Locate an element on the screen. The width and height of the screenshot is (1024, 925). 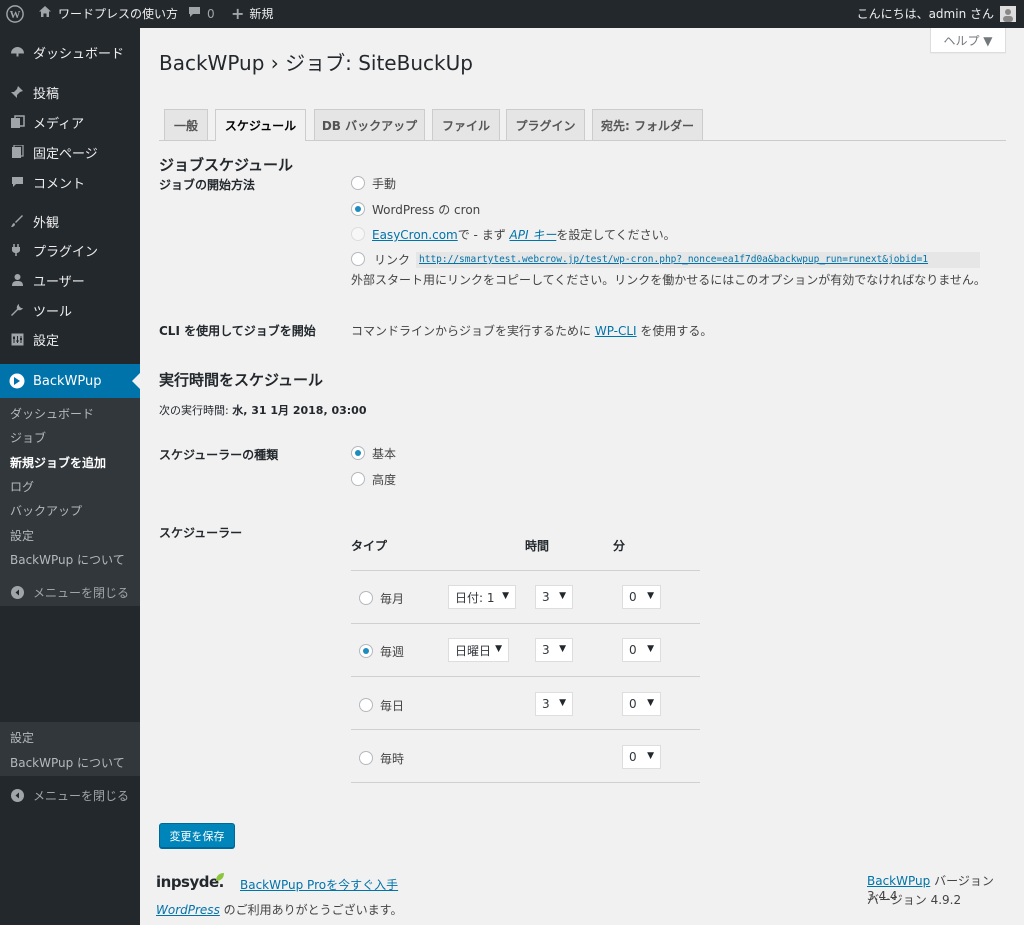
plugin-icon is located at coordinates (17, 250).